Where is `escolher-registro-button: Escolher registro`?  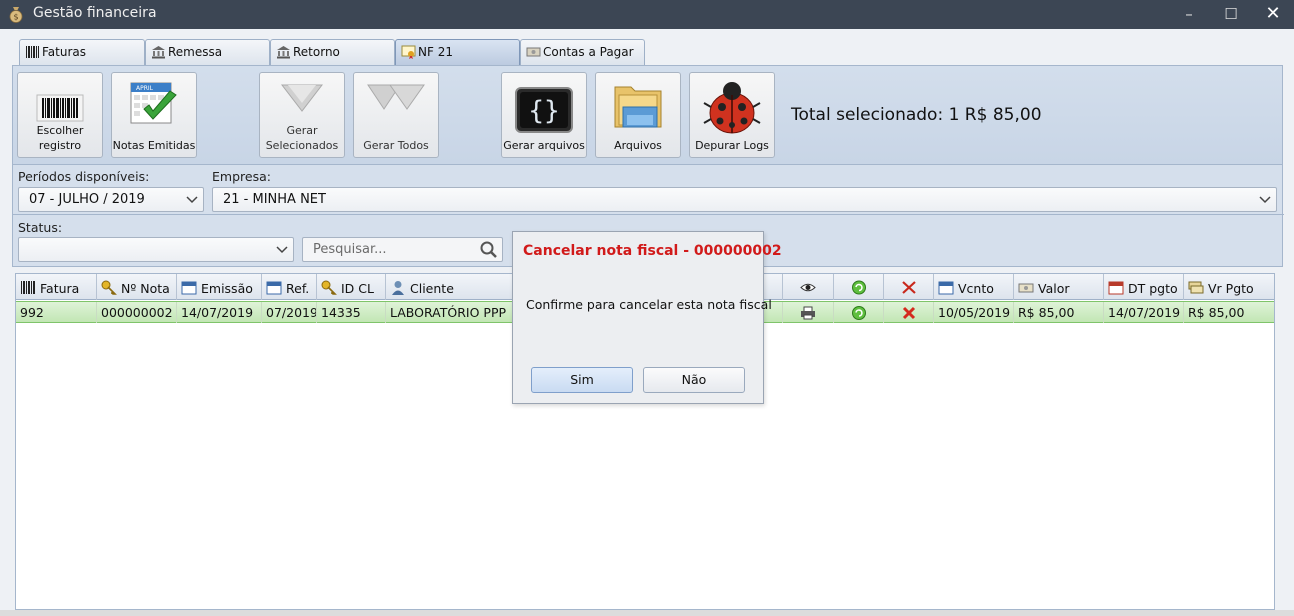
escolher-registro-button: Escolher registro is located at coordinates (60, 115).